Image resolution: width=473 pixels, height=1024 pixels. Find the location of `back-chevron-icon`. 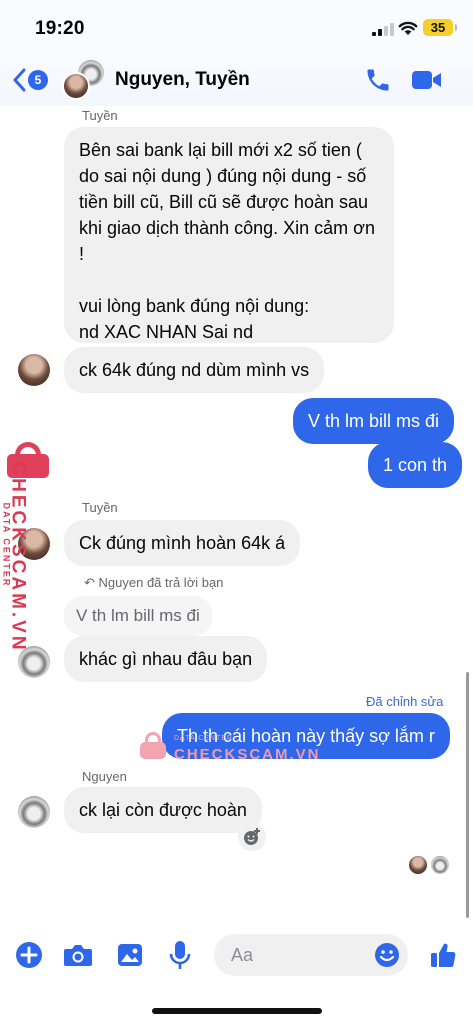

back-chevron-icon is located at coordinates (19, 80).